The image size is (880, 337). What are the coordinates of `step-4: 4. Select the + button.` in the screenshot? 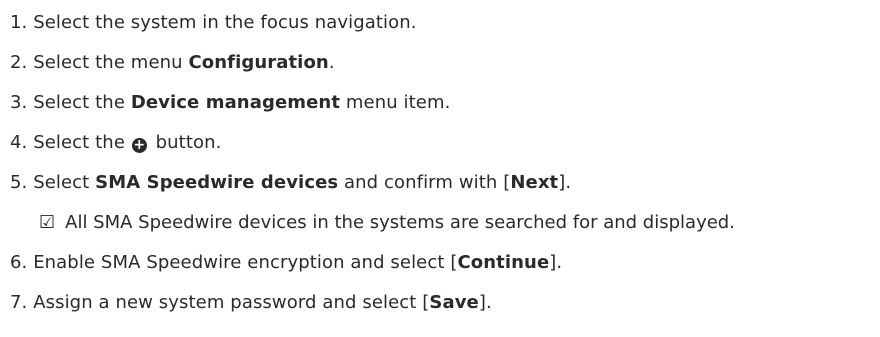 It's located at (115, 143).